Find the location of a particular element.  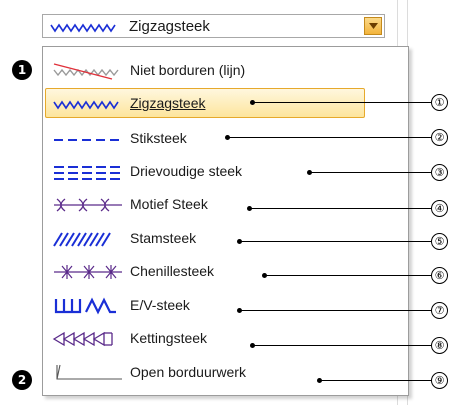

list-item-stem-stitch: Stamsteek is located at coordinates (205, 238).